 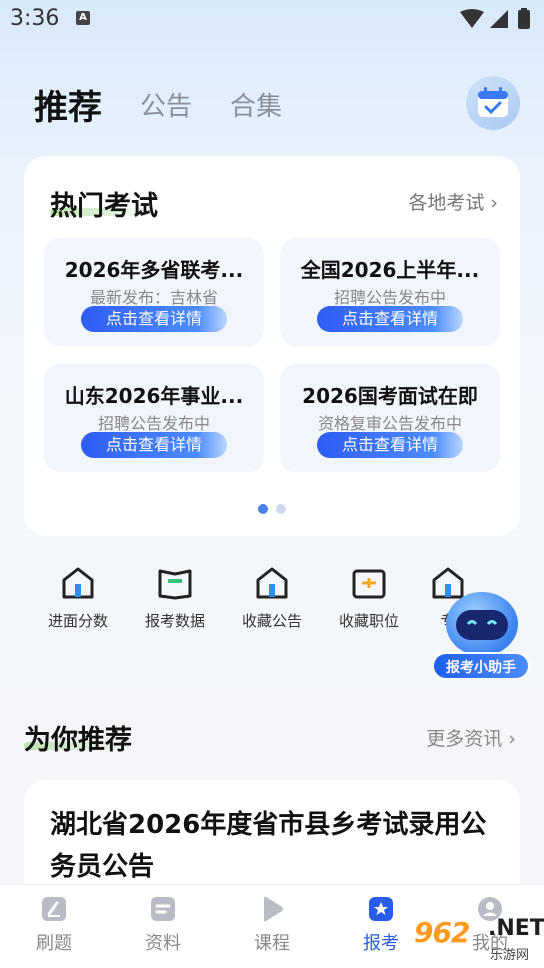 I want to click on watermark-sub: 乐游网, so click(x=510, y=955).